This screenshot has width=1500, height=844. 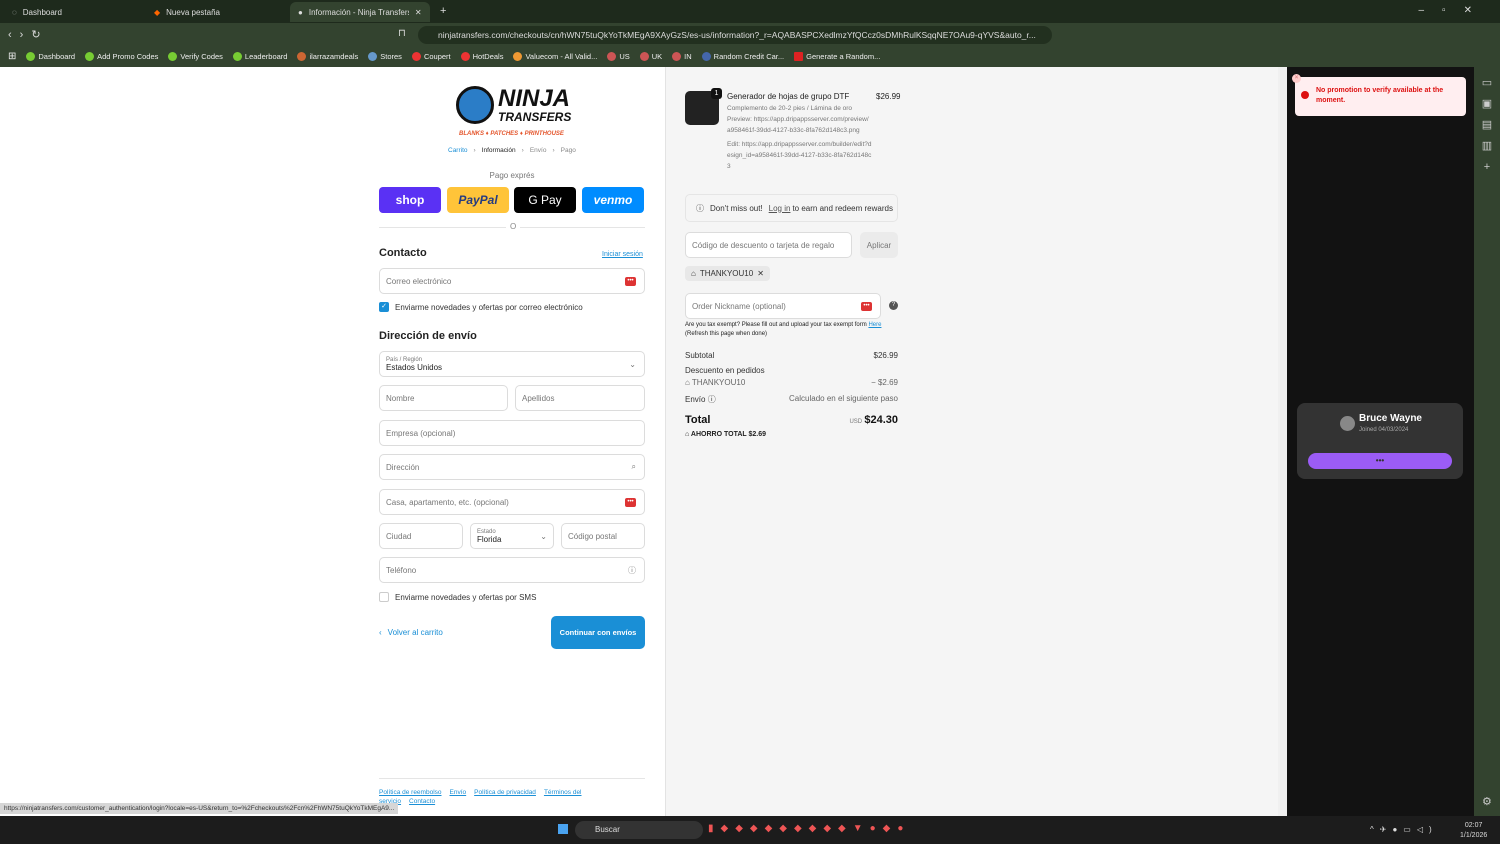 I want to click on apps-icon: ⊞, so click(x=12, y=56).